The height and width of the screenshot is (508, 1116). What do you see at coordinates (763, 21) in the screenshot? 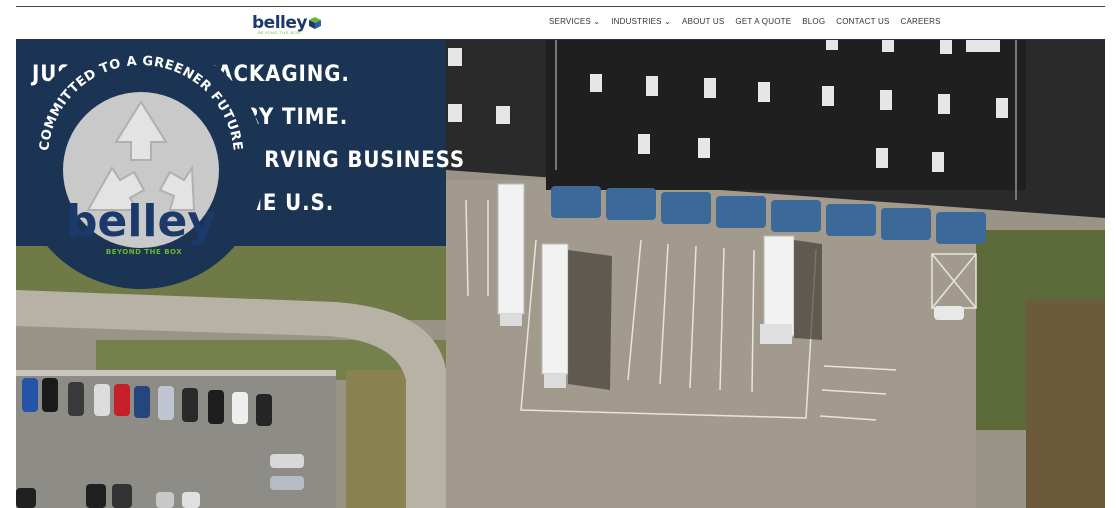
I see `nav-get-a-quote: GET A QUOTE` at bounding box center [763, 21].